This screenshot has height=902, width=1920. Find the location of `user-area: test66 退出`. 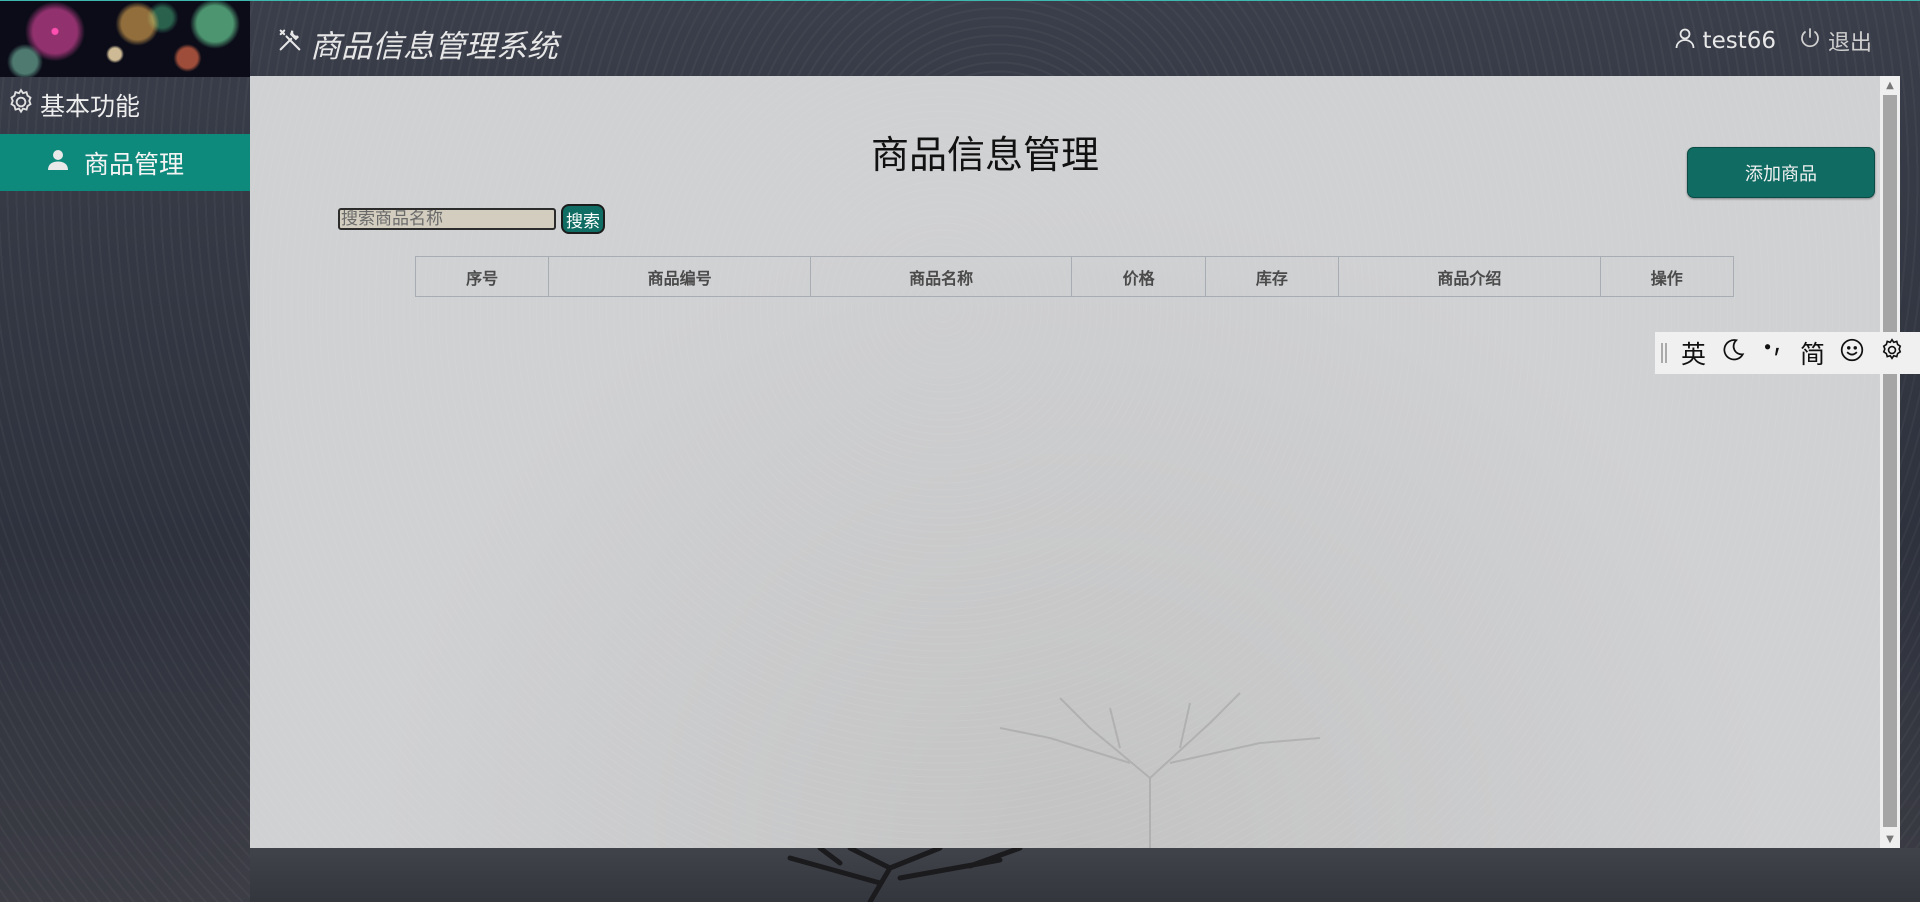

user-area: test66 退出 is located at coordinates (1772, 41).